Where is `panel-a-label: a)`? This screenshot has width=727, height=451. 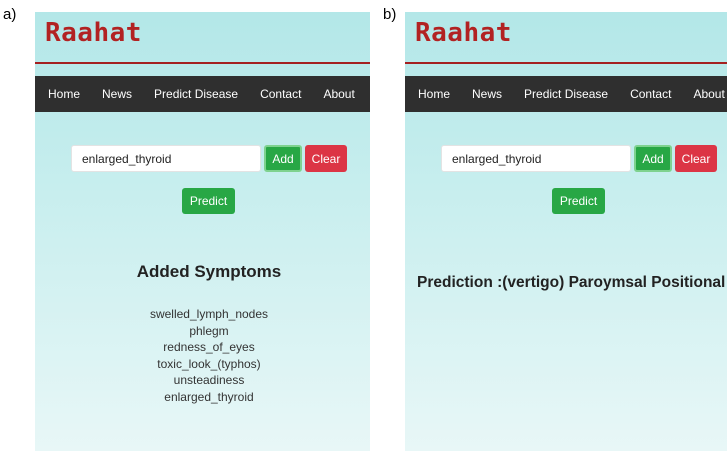
panel-a-label: a) is located at coordinates (10, 14).